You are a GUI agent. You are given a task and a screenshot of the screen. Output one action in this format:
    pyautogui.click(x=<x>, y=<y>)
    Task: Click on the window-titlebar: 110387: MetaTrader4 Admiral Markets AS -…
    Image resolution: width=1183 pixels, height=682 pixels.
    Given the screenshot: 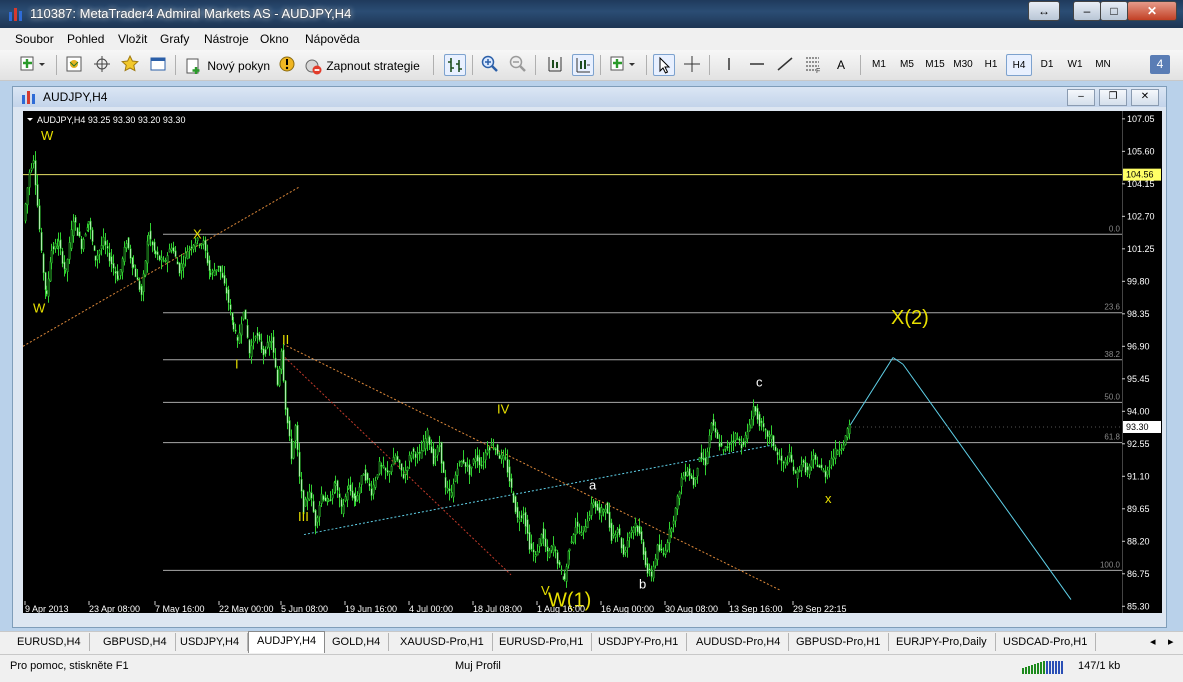 What is the action you would take?
    pyautogui.click(x=591, y=14)
    